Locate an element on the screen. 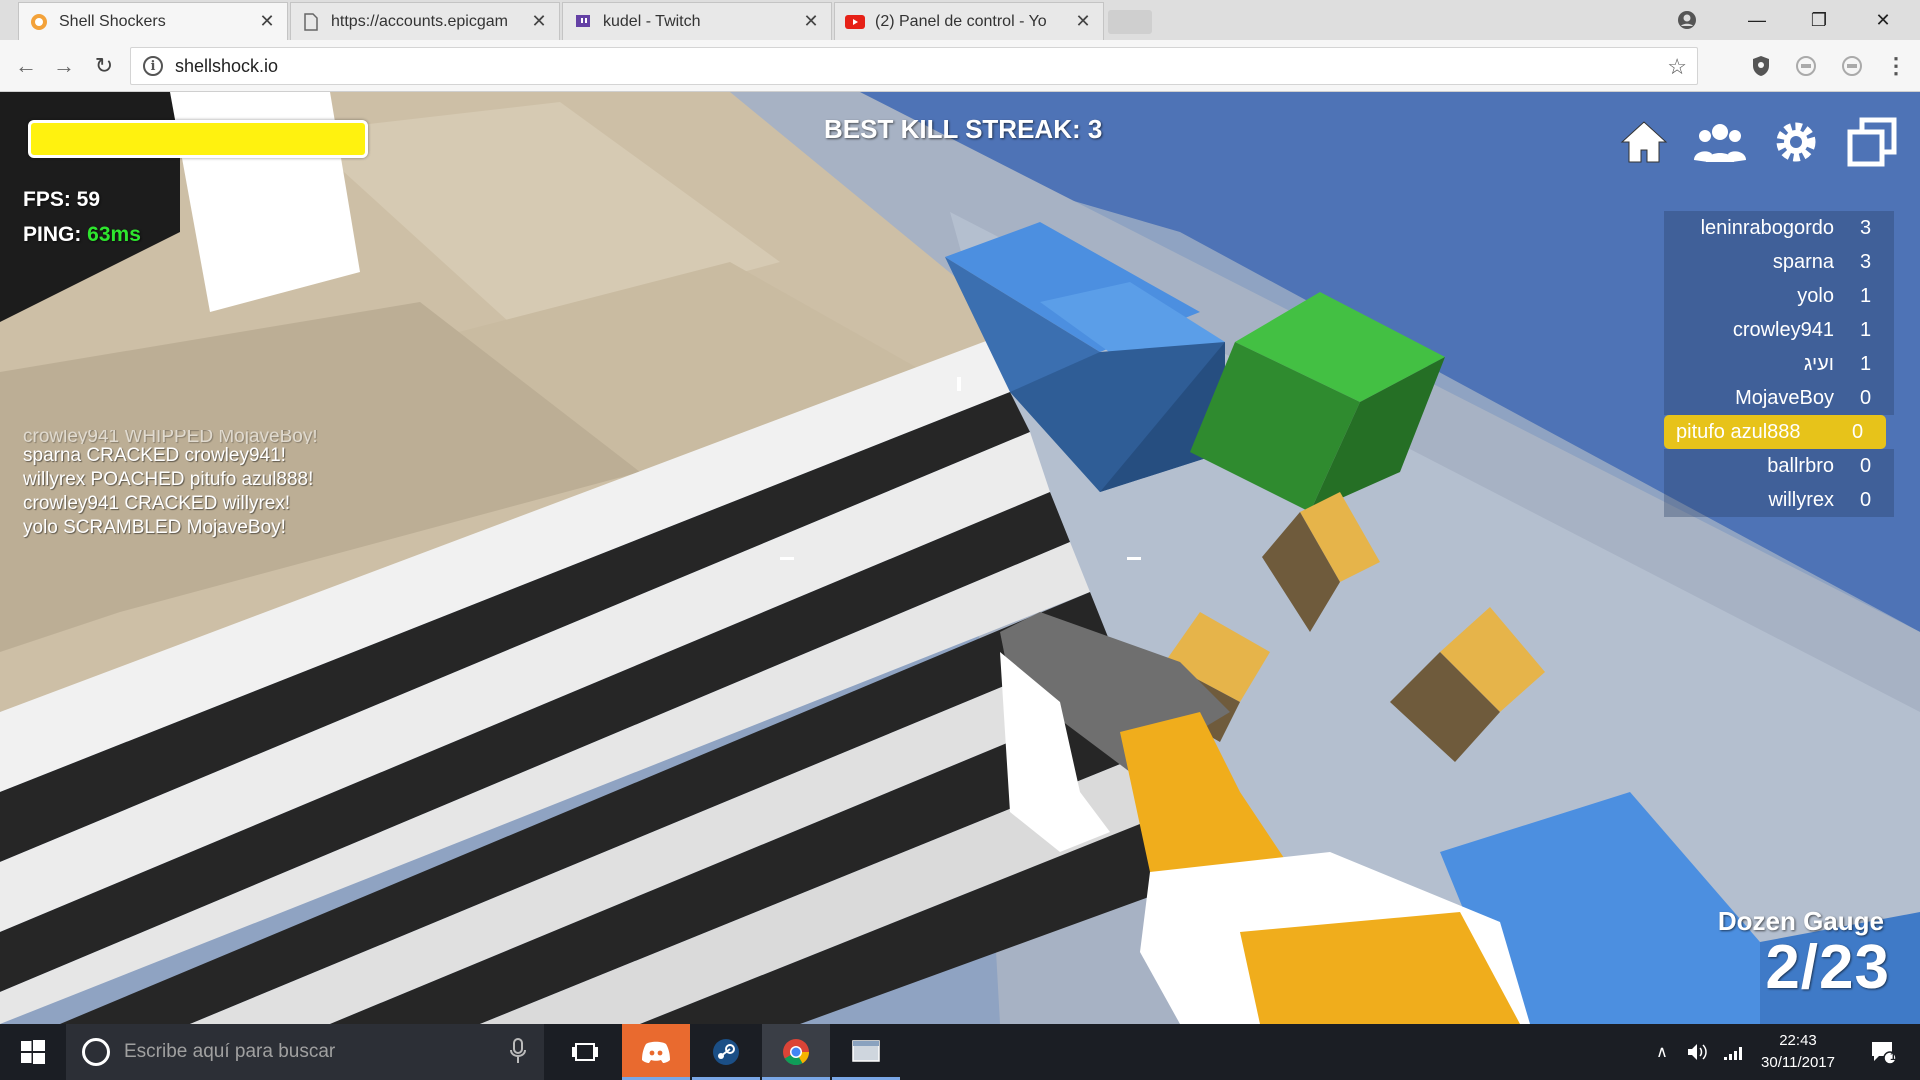 This screenshot has height=1080, width=1920. site-info-icon: i is located at coordinates (153, 66).